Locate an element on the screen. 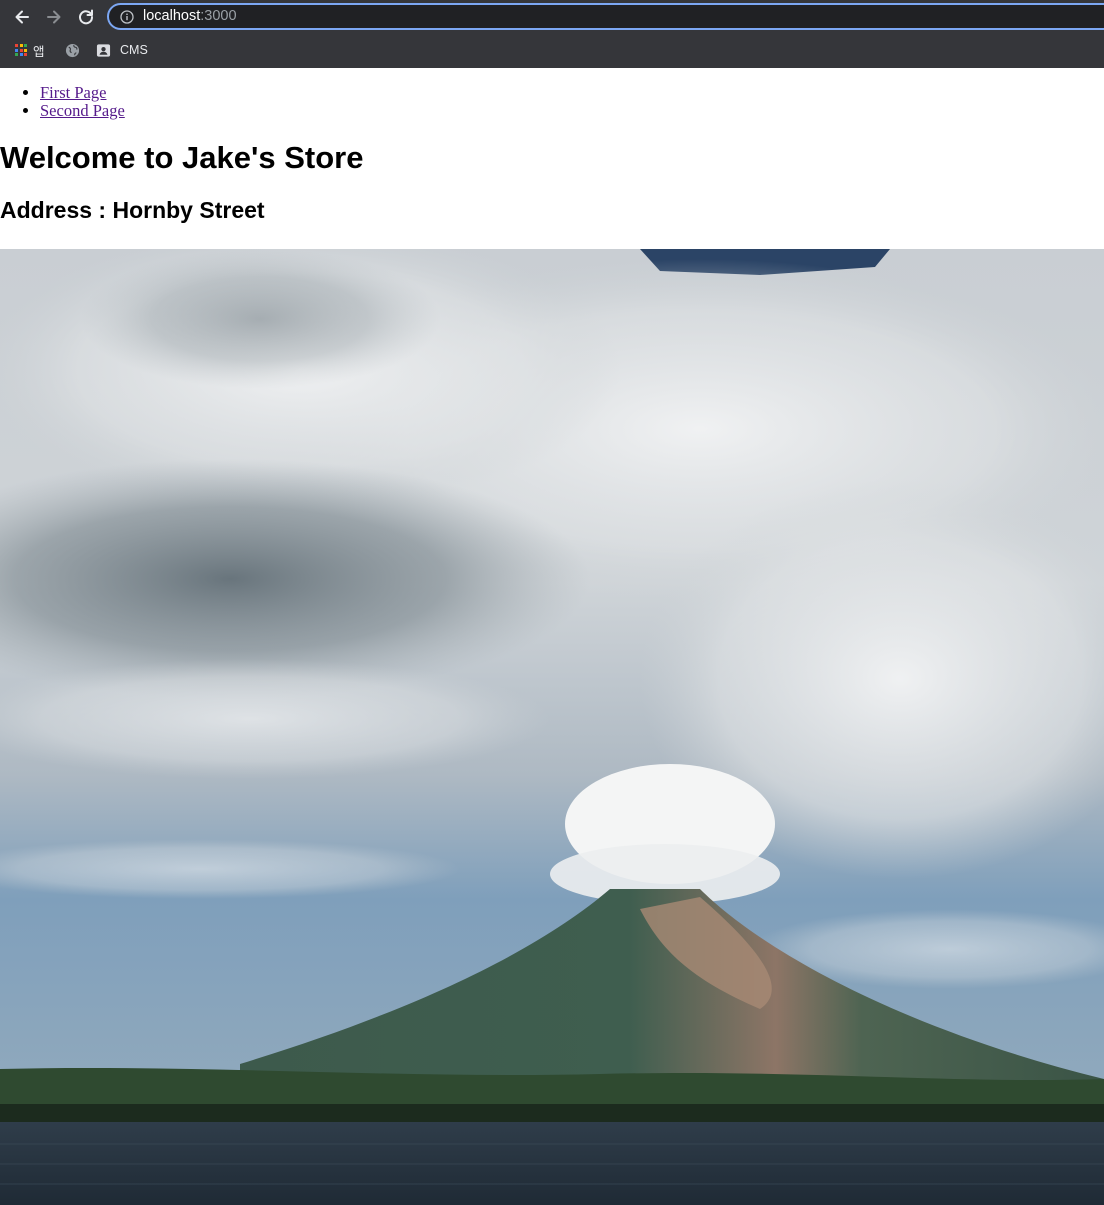 The height and width of the screenshot is (1205, 1104). second-page-link: Second Page is located at coordinates (82, 110).